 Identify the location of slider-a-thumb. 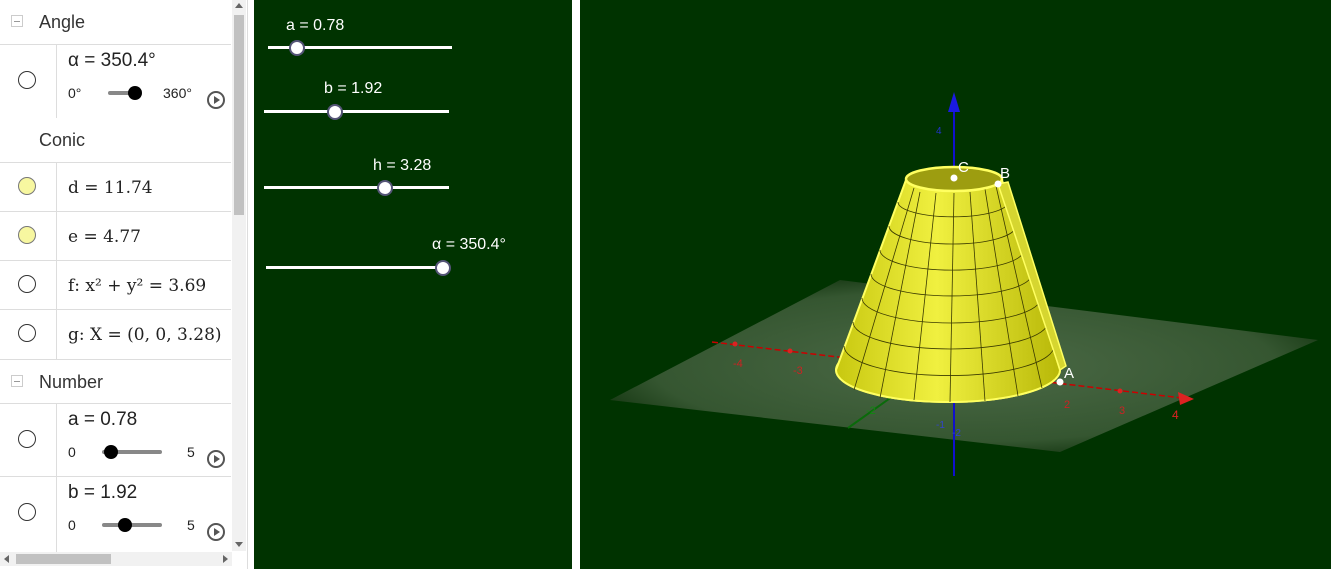
(296, 48).